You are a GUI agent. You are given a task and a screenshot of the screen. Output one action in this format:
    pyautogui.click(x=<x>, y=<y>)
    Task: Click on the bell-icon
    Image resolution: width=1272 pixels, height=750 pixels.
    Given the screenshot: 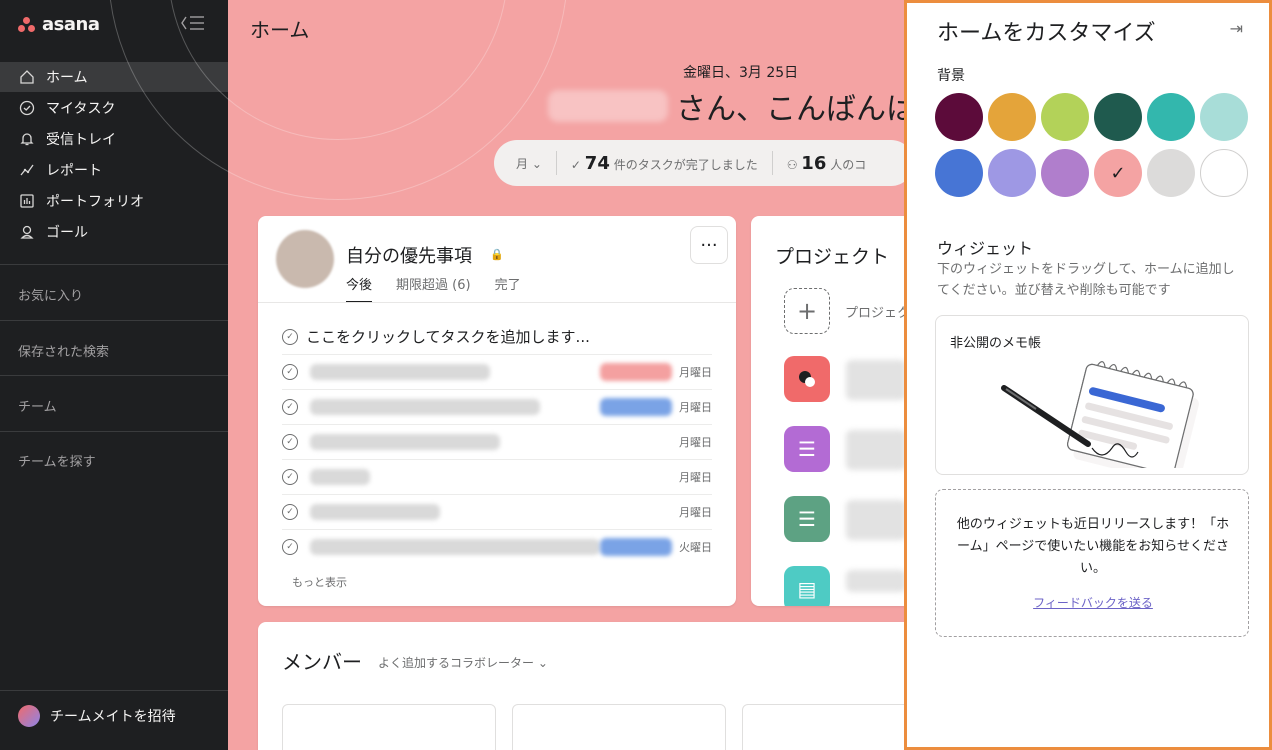 What is the action you would take?
    pyautogui.click(x=27, y=139)
    